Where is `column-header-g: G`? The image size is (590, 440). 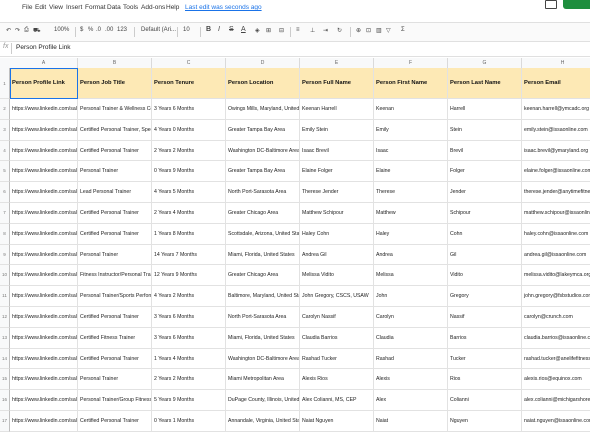 column-header-g: G is located at coordinates (485, 63).